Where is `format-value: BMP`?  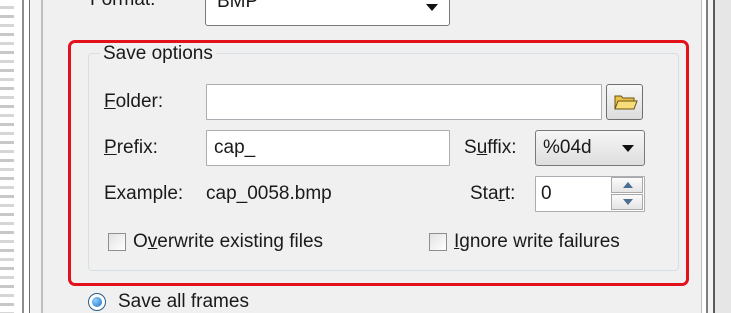
format-value: BMP is located at coordinates (238, 6).